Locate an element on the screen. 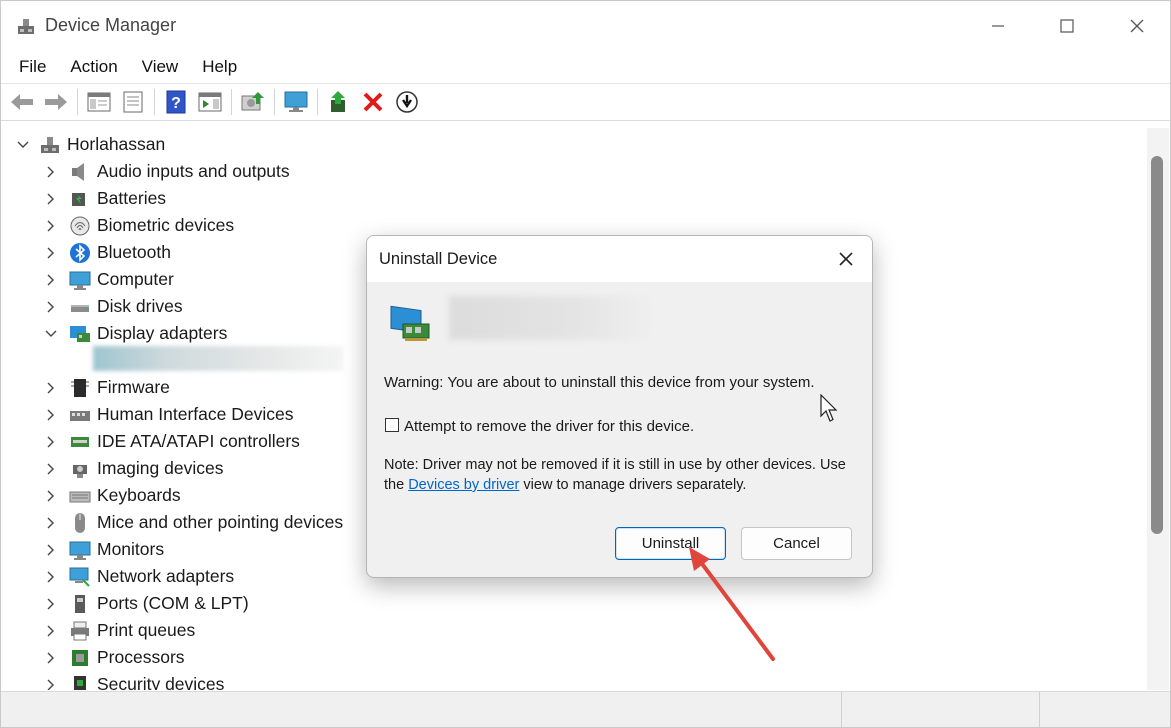 The image size is (1171, 728). monitor-button is located at coordinates (296, 102).